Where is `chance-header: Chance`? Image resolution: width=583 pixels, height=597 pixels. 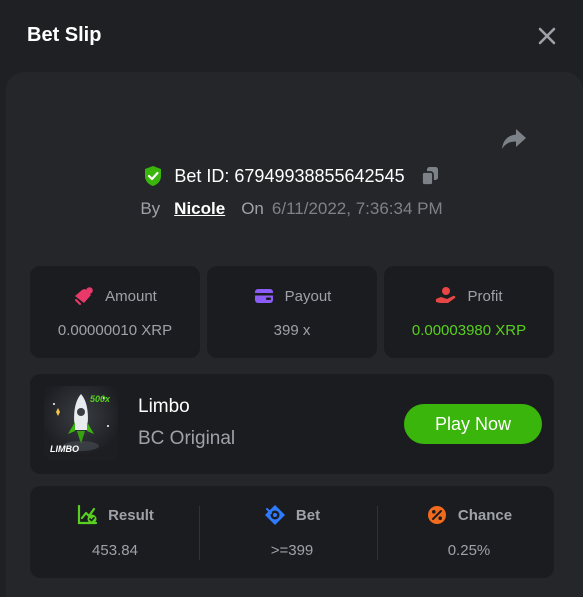
chance-header: Chance is located at coordinates (469, 515).